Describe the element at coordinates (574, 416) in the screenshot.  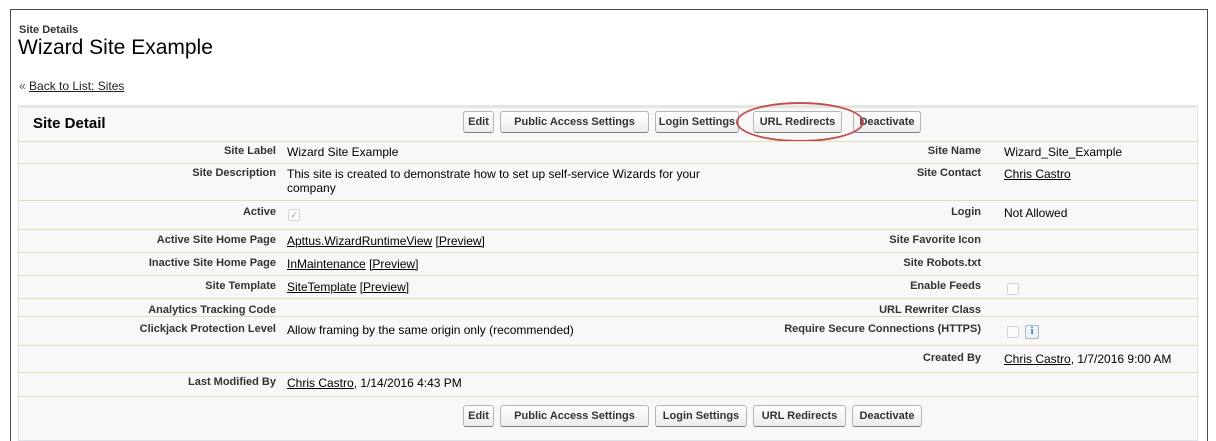
I see `public-access-settings-button-bottom: Public Access Settings` at that location.